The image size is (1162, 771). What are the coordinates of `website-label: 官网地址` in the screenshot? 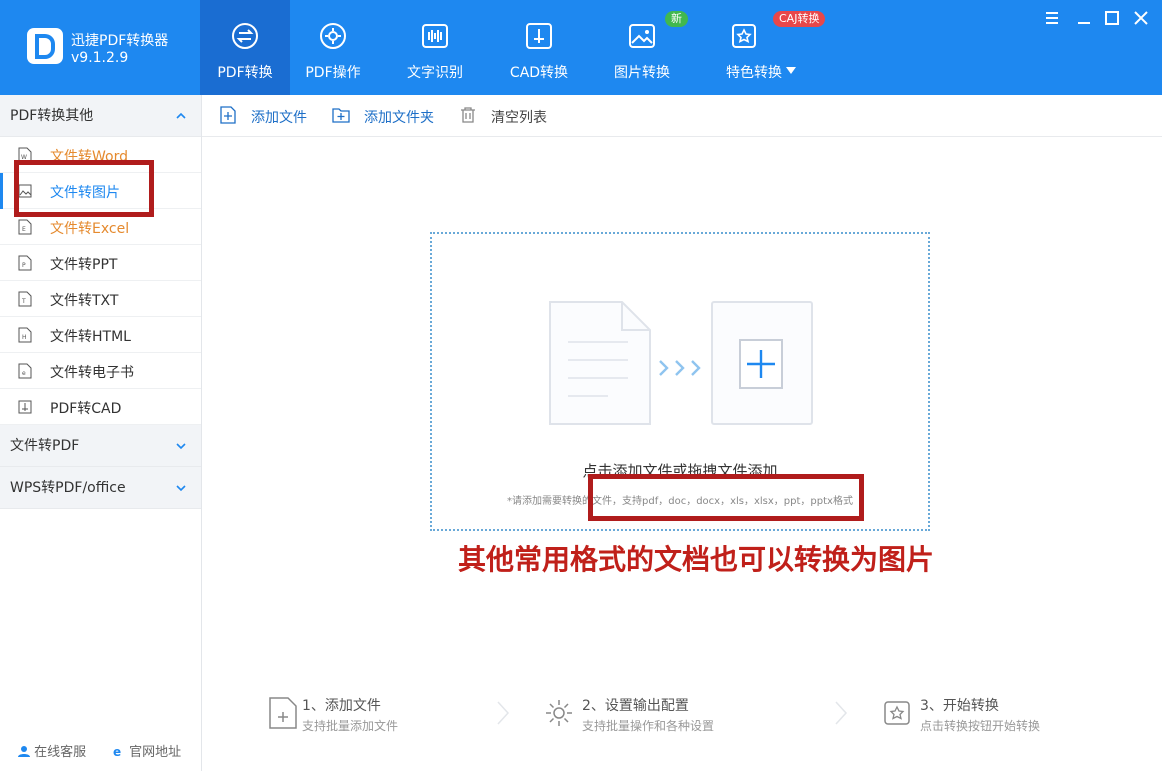 It's located at (155, 752).